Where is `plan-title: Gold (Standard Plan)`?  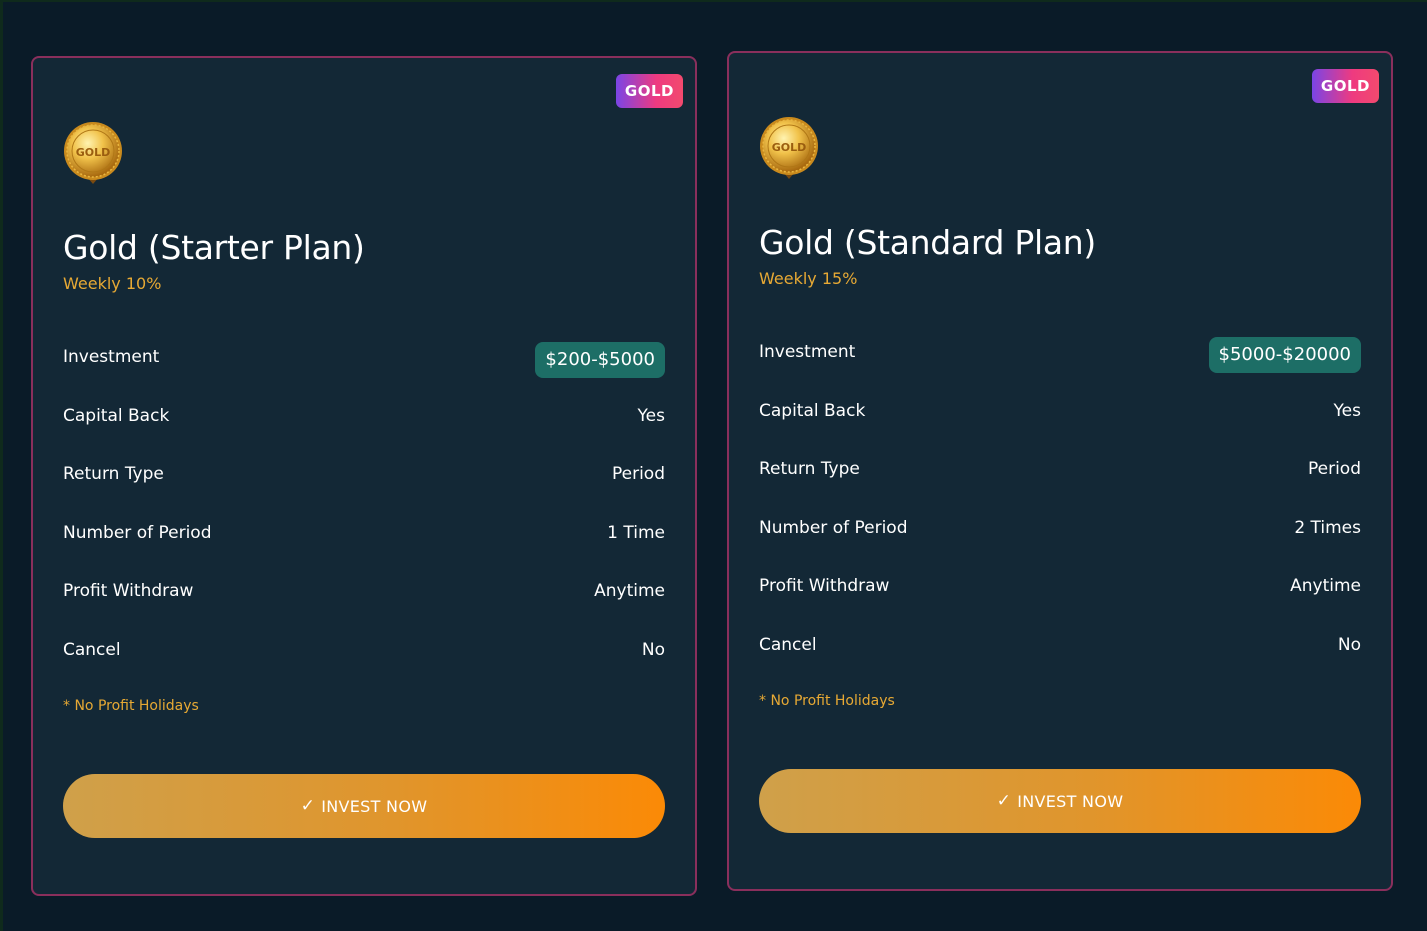 plan-title: Gold (Standard Plan) is located at coordinates (927, 242).